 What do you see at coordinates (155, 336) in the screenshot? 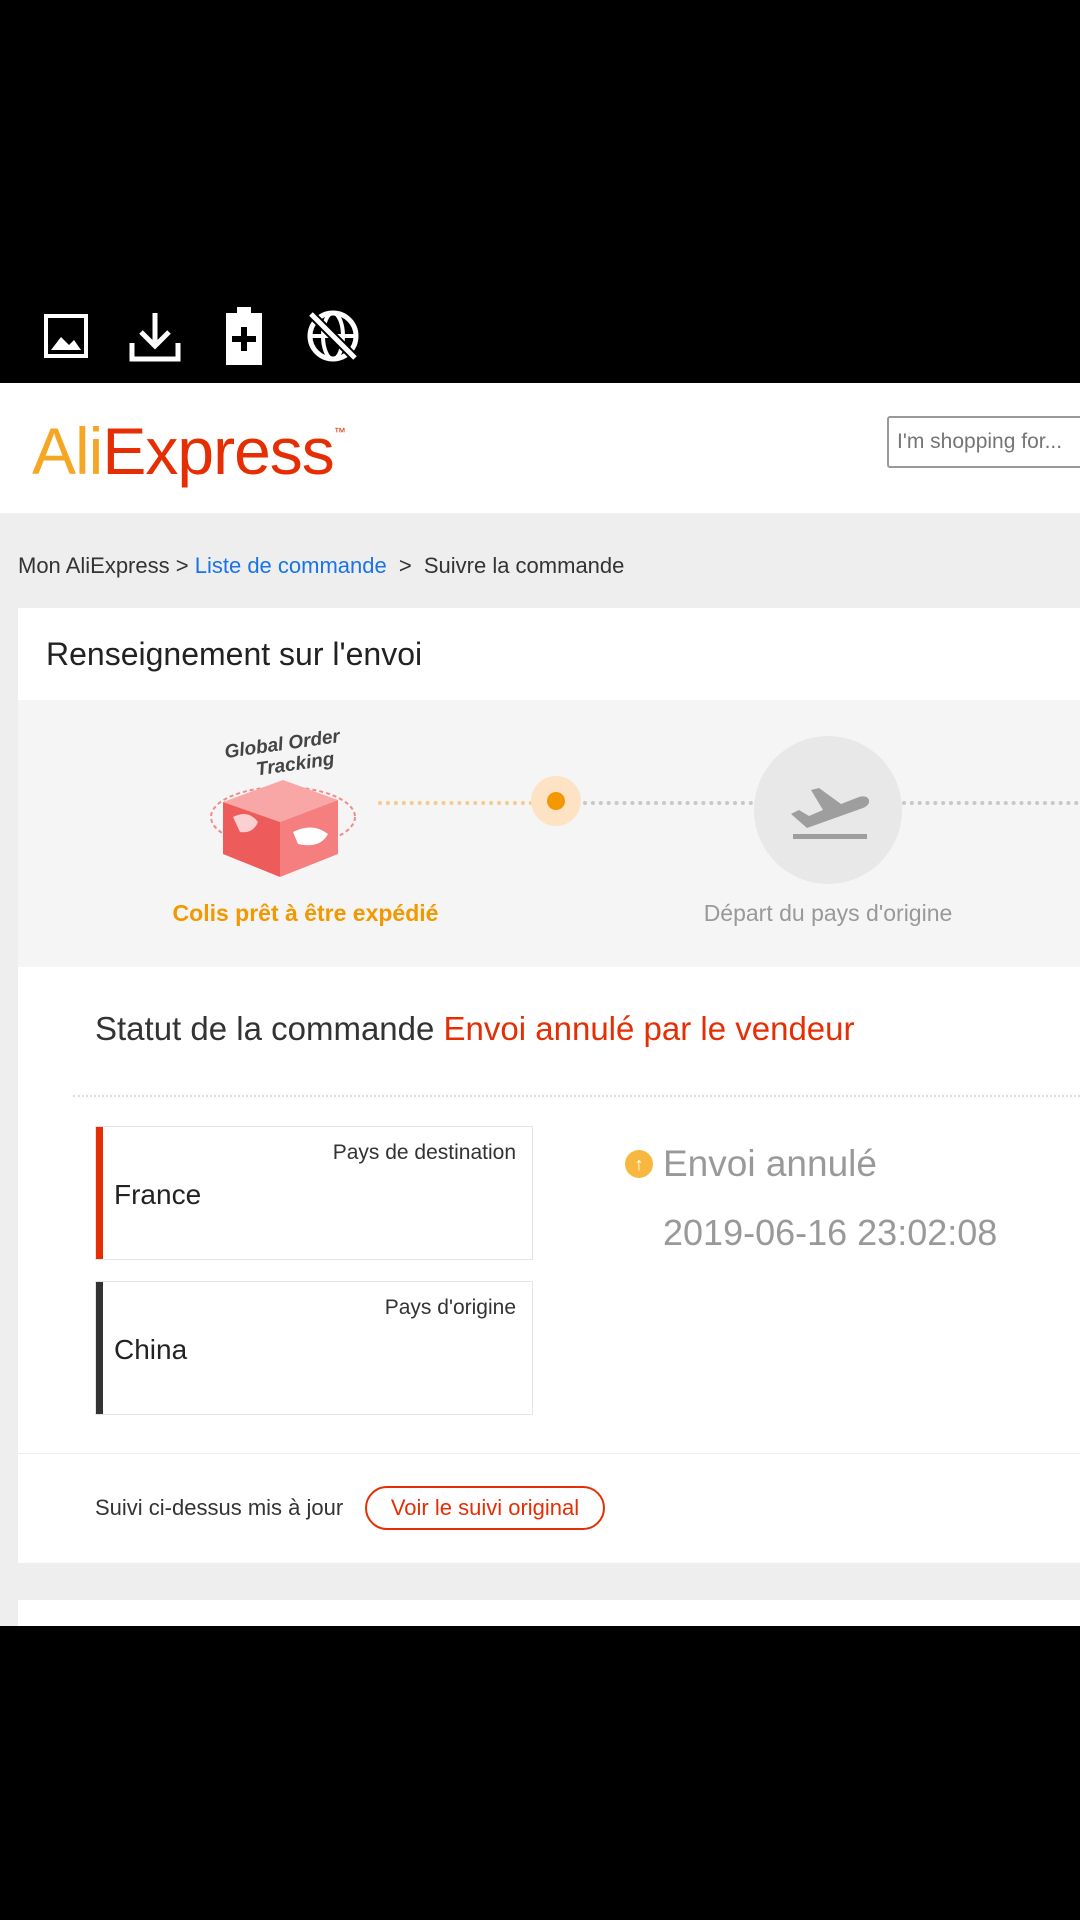
I see `download-icon` at bounding box center [155, 336].